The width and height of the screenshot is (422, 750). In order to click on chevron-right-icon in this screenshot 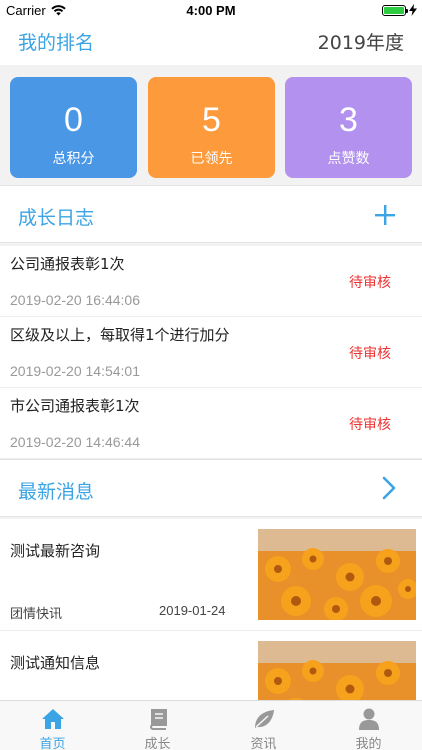, I will do `click(389, 489)`.